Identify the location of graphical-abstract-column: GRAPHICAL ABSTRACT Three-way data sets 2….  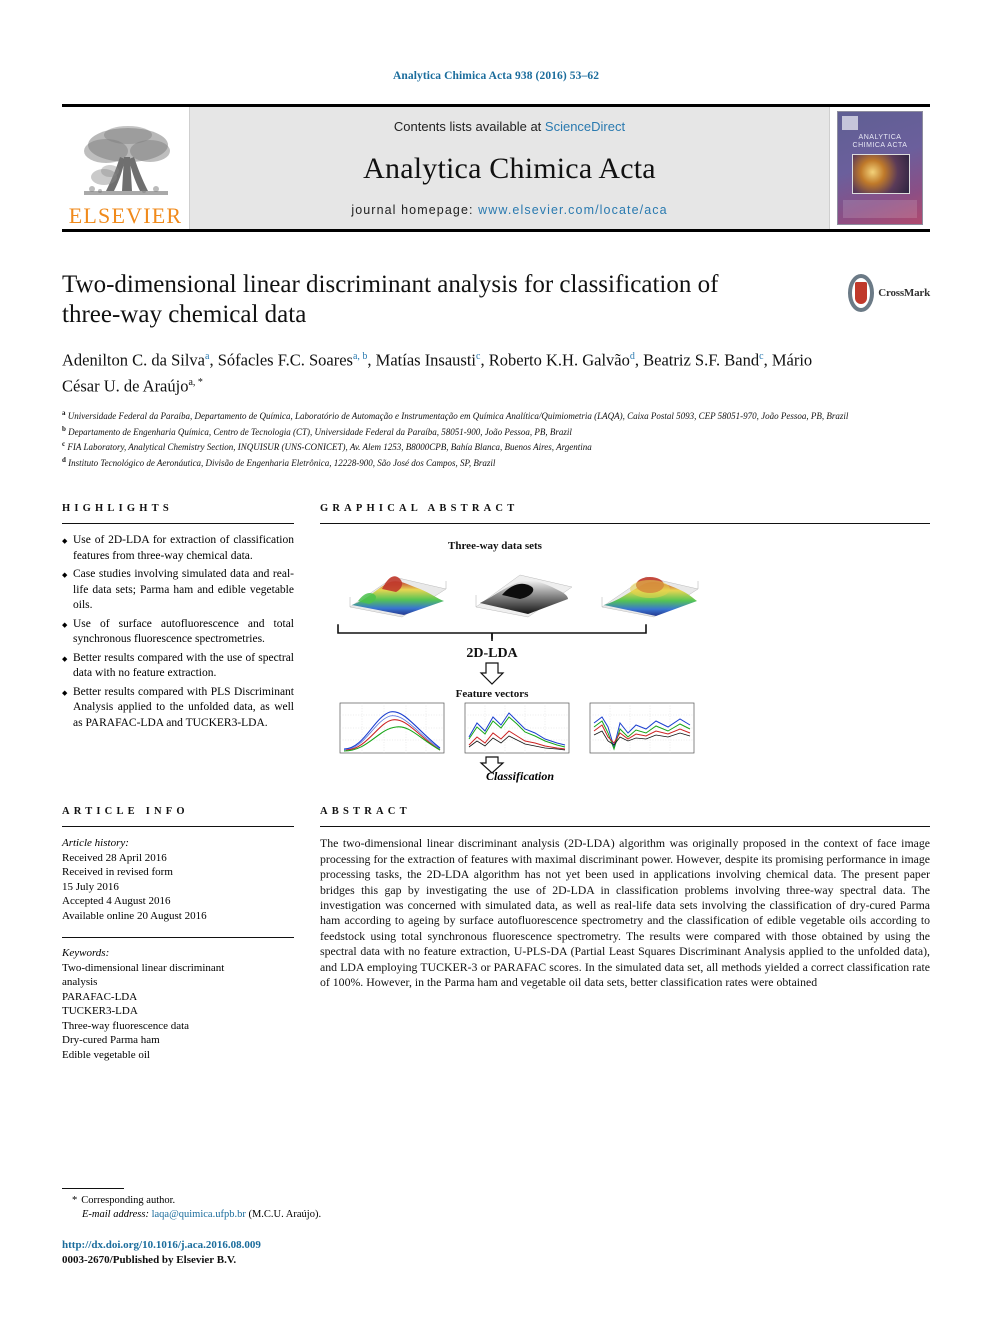
(625, 643).